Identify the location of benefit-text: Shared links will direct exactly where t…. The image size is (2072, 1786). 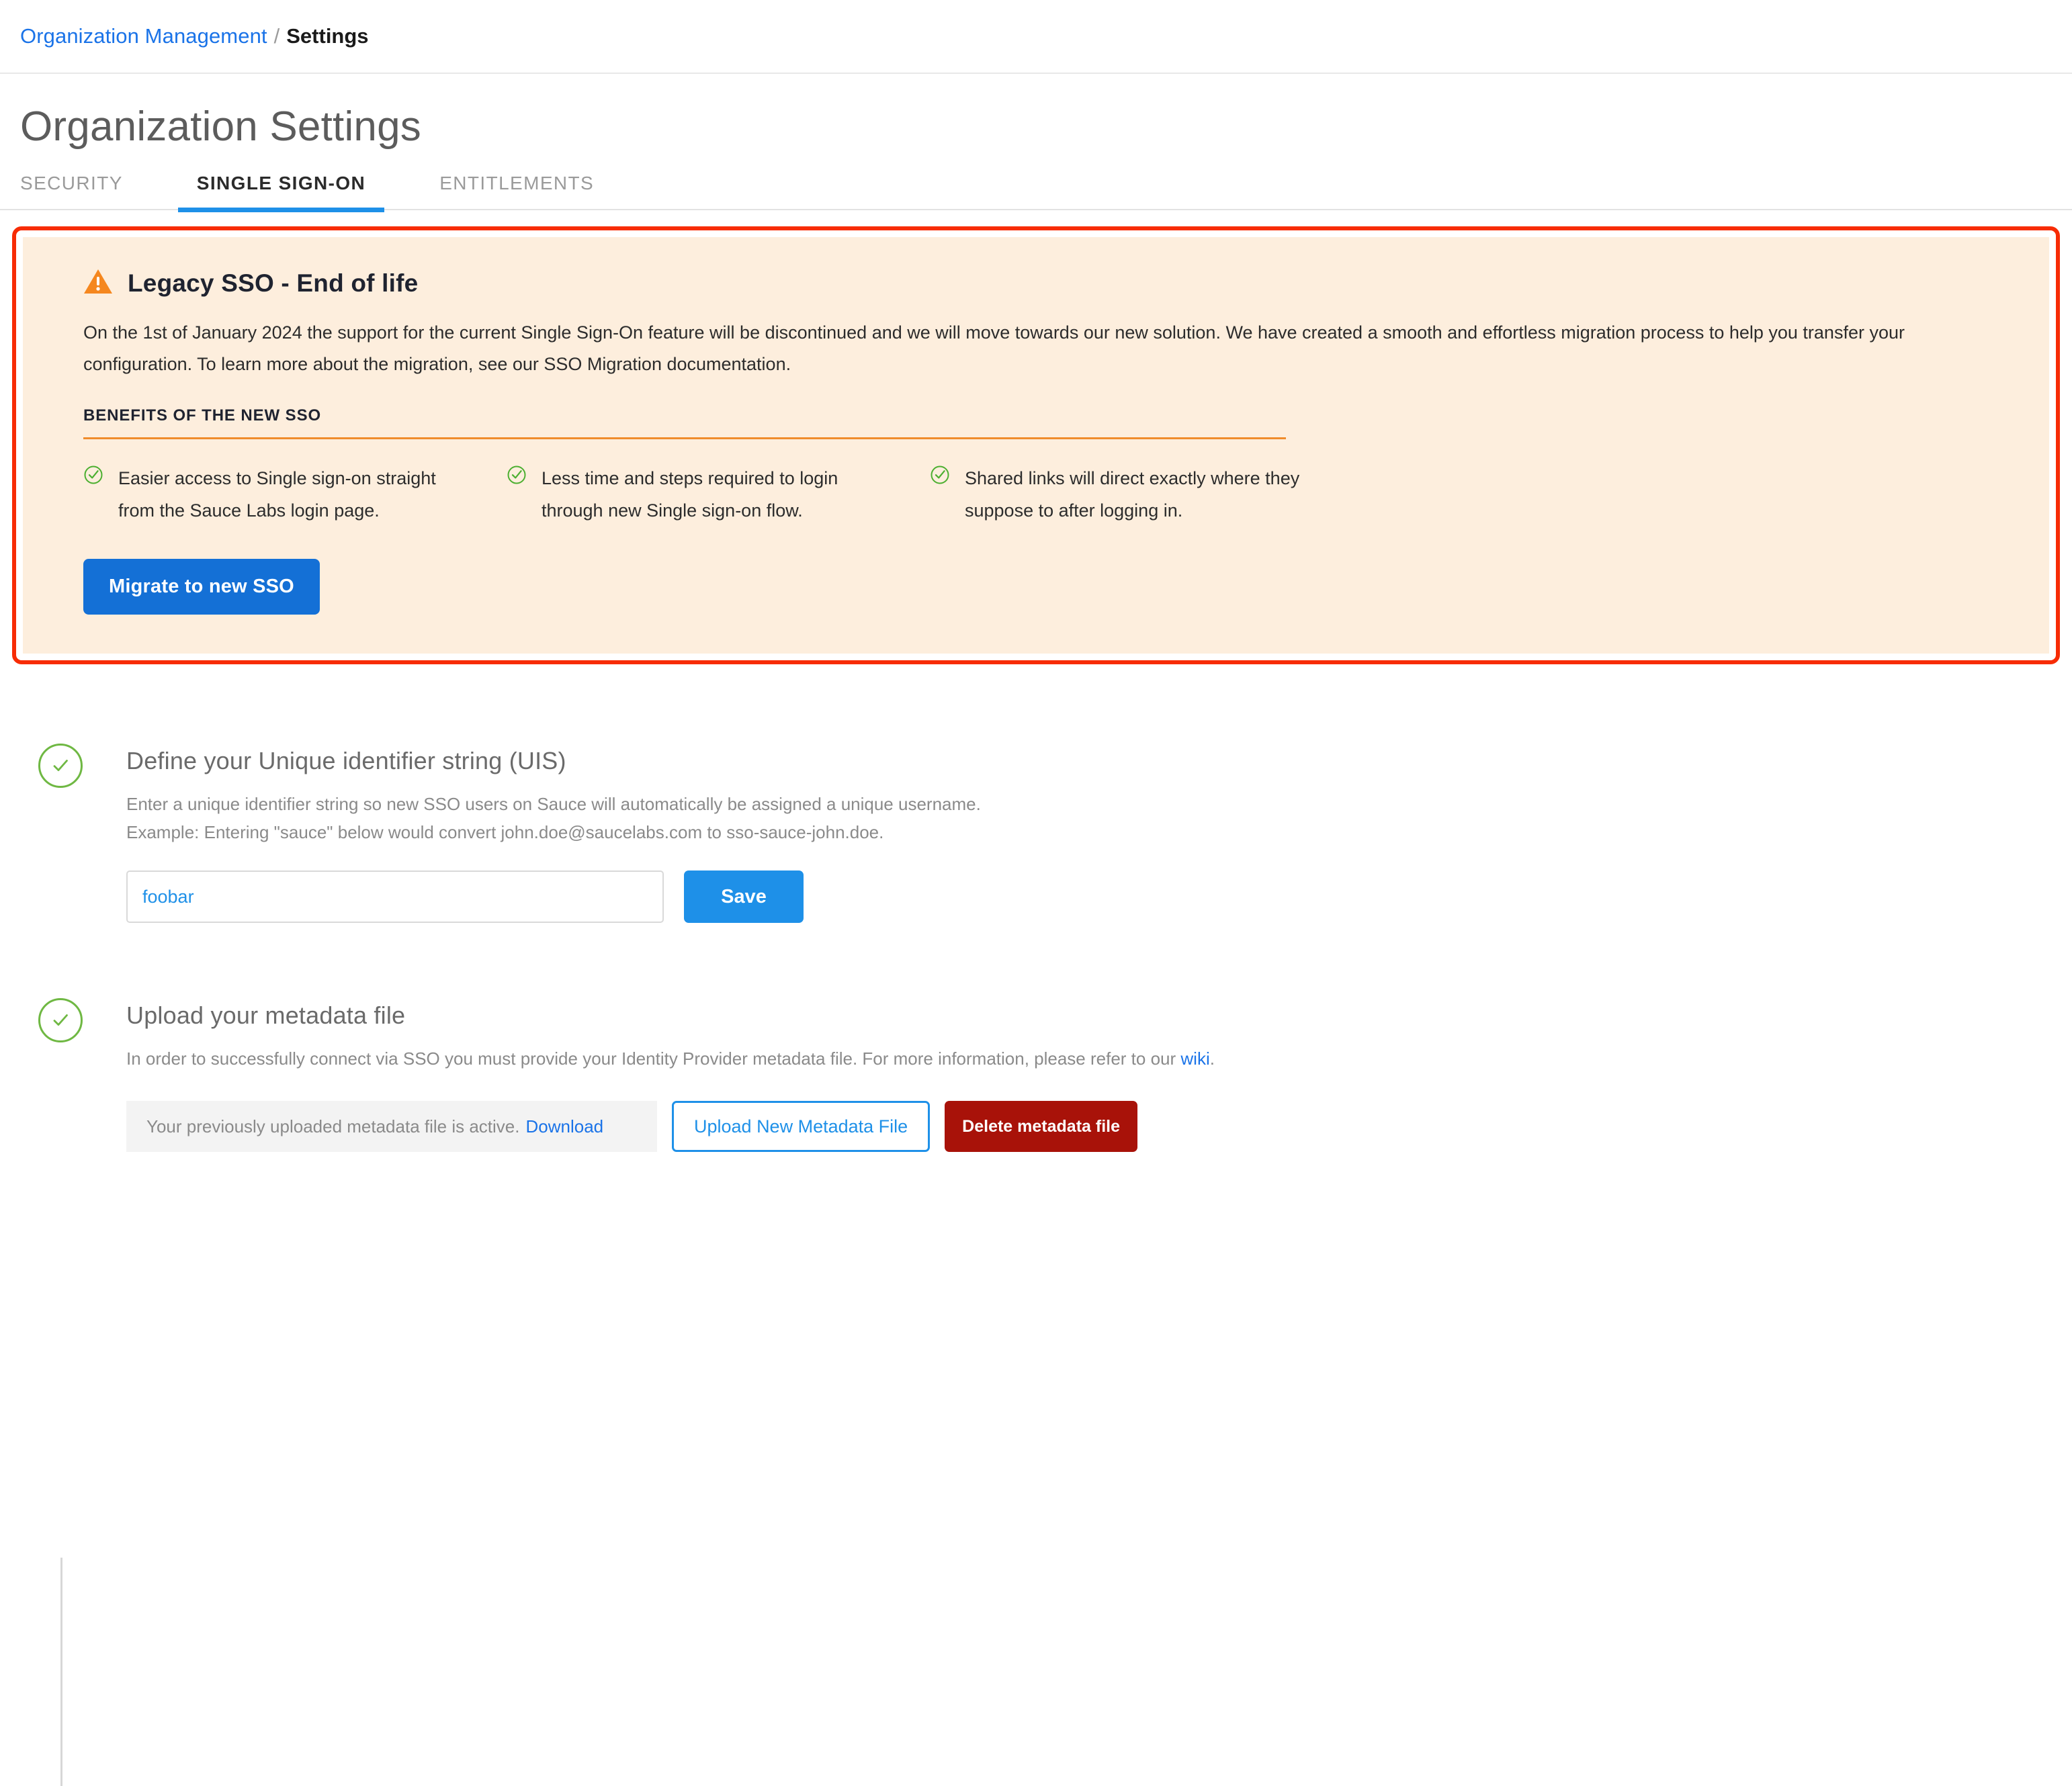
(1132, 494).